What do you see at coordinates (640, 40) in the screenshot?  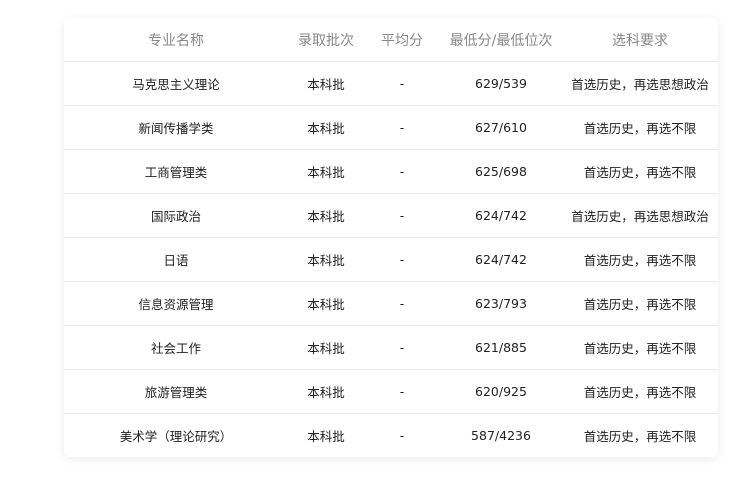 I see `header-subject-requirement: 选科要求` at bounding box center [640, 40].